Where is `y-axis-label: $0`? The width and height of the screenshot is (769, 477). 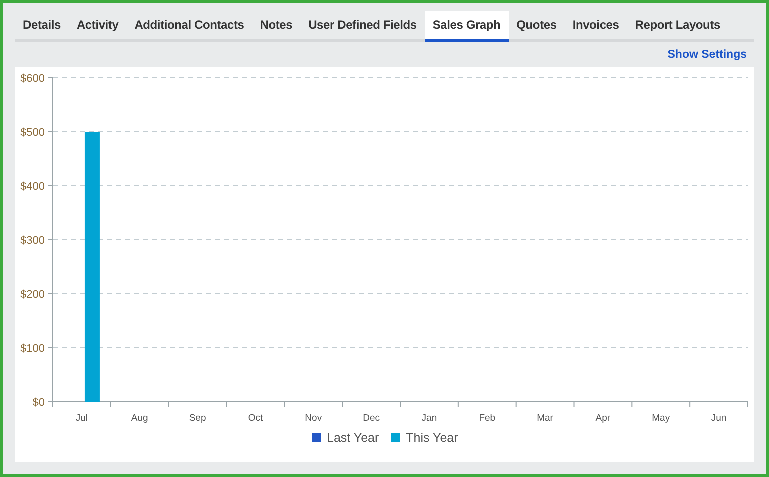 y-axis-label: $0 is located at coordinates (38, 403).